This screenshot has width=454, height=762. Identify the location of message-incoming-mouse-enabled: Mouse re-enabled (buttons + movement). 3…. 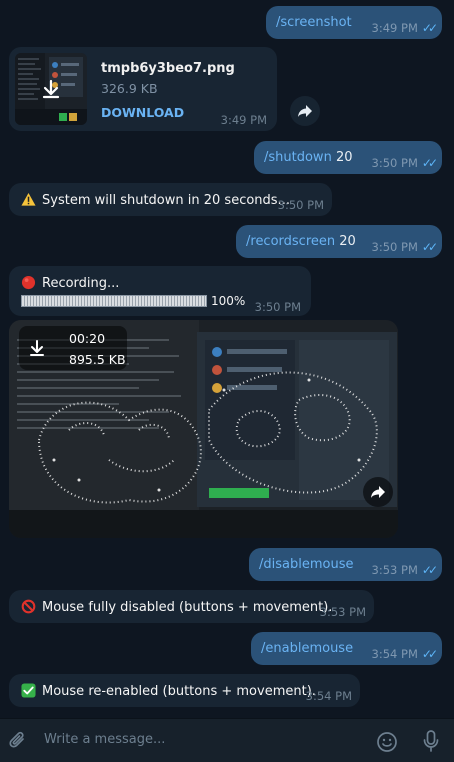
(184, 690).